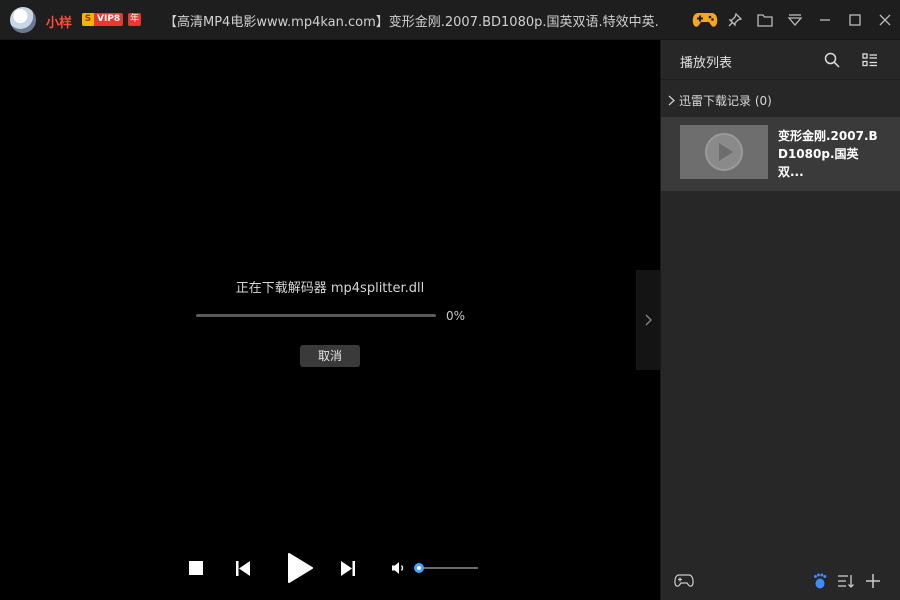 The height and width of the screenshot is (600, 900). What do you see at coordinates (330, 356) in the screenshot?
I see `cancel-button: 取消` at bounding box center [330, 356].